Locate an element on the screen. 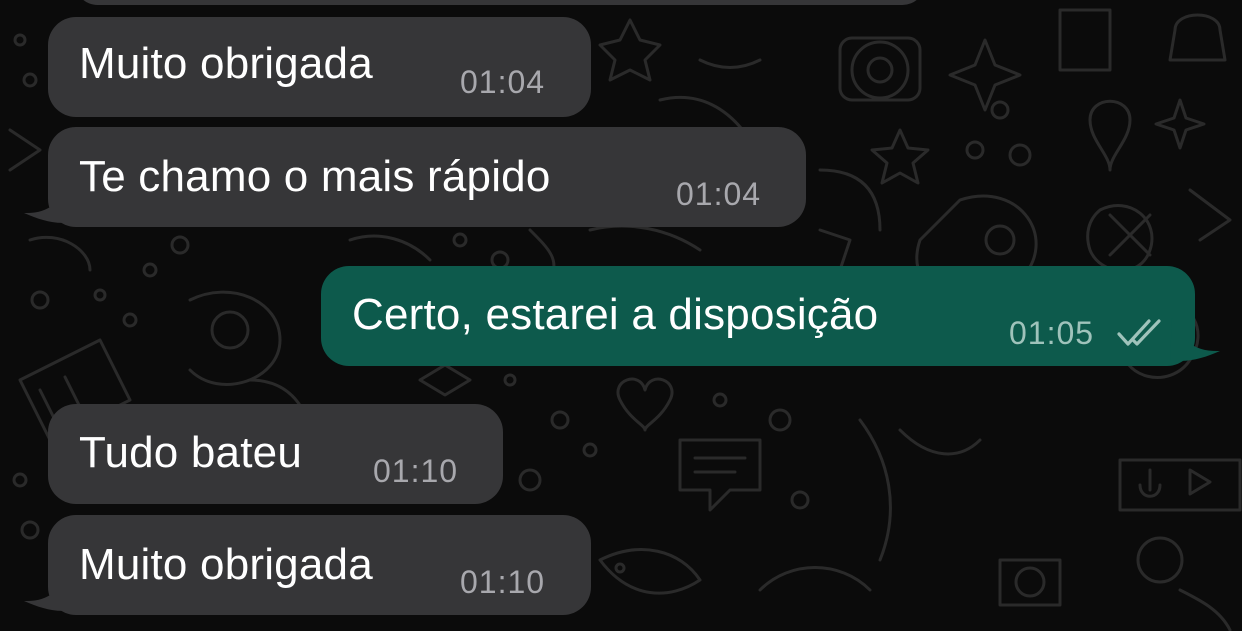  previous-message-bubble is located at coordinates (500, 2).